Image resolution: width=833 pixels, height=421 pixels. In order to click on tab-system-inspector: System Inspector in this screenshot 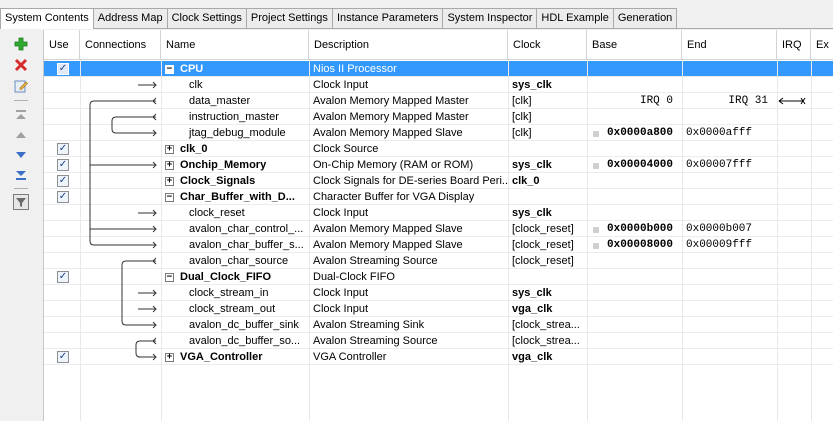, I will do `click(490, 18)`.